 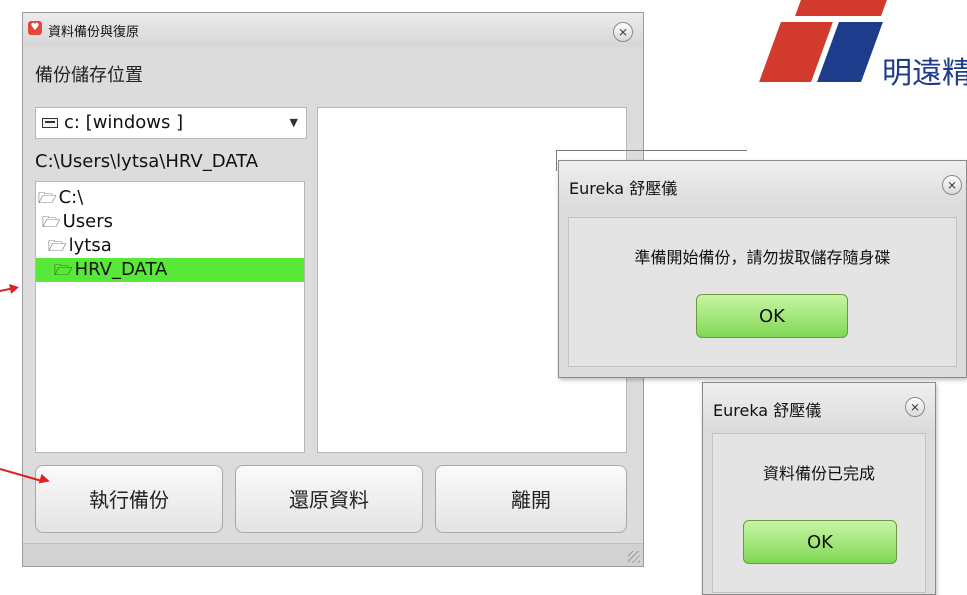 What do you see at coordinates (841, 8) in the screenshot?
I see `logo-bar-top` at bounding box center [841, 8].